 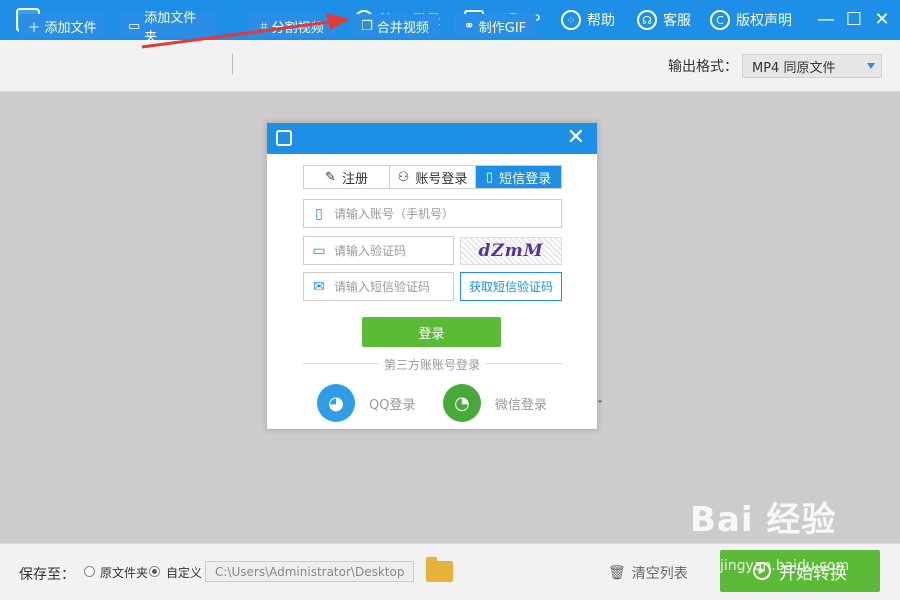 What do you see at coordinates (354, 179) in the screenshot?
I see `tab-register-label: 注册` at bounding box center [354, 179].